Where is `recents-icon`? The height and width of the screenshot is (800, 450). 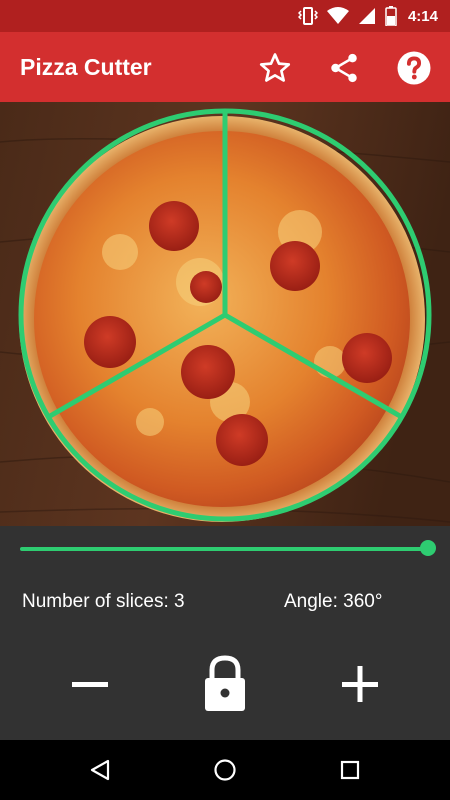
recents-icon is located at coordinates (350, 770).